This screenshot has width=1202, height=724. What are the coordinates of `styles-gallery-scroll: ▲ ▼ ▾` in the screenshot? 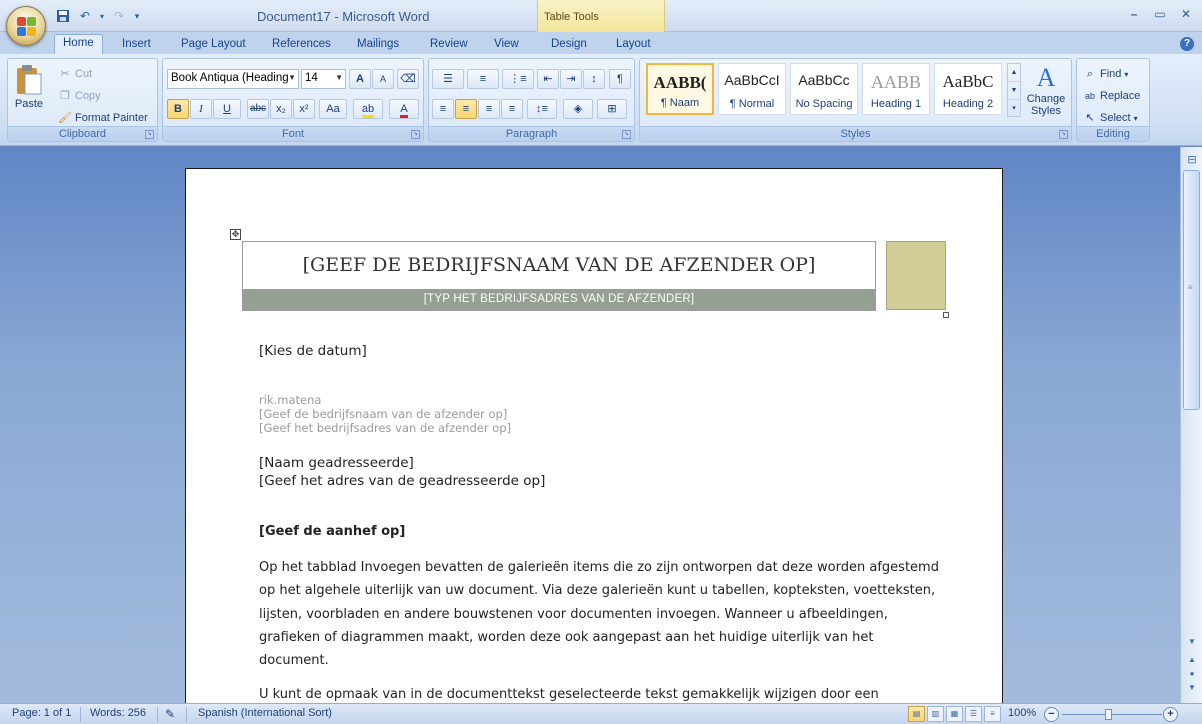 It's located at (1014, 90).